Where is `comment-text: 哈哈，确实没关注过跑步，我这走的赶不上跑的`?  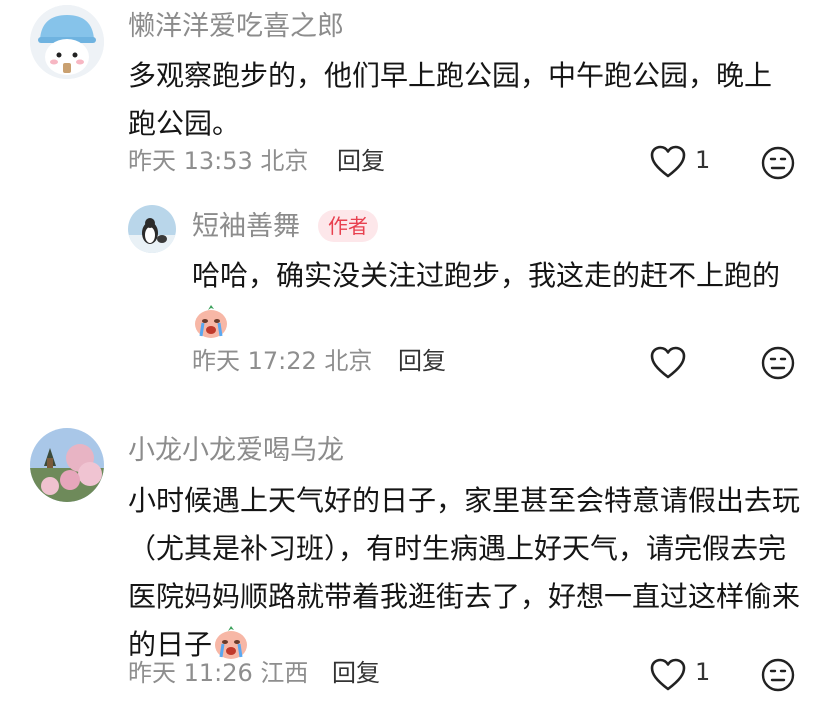 comment-text: 哈哈，确实没关注过跑步，我这走的赶不上跑的 is located at coordinates (497, 303).